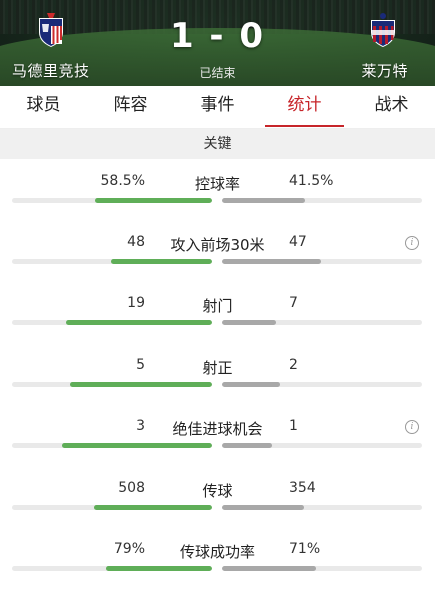 The height and width of the screenshot is (591, 435). What do you see at coordinates (130, 107) in the screenshot?
I see `tab-lineup: 阵容` at bounding box center [130, 107].